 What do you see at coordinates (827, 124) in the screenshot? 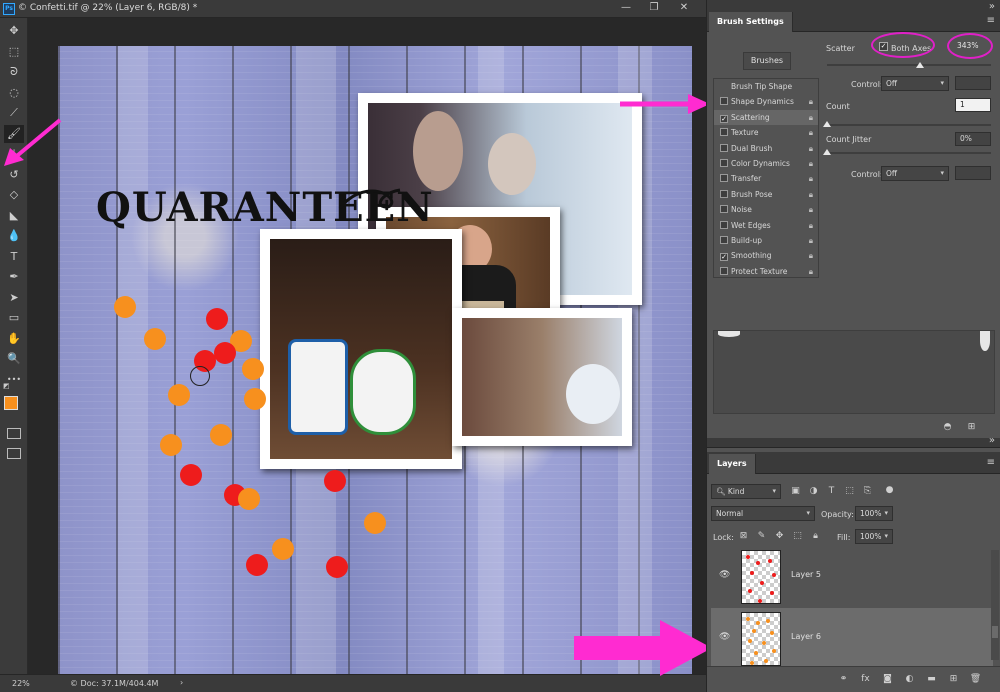
I see `count-slider-thumb` at bounding box center [827, 124].